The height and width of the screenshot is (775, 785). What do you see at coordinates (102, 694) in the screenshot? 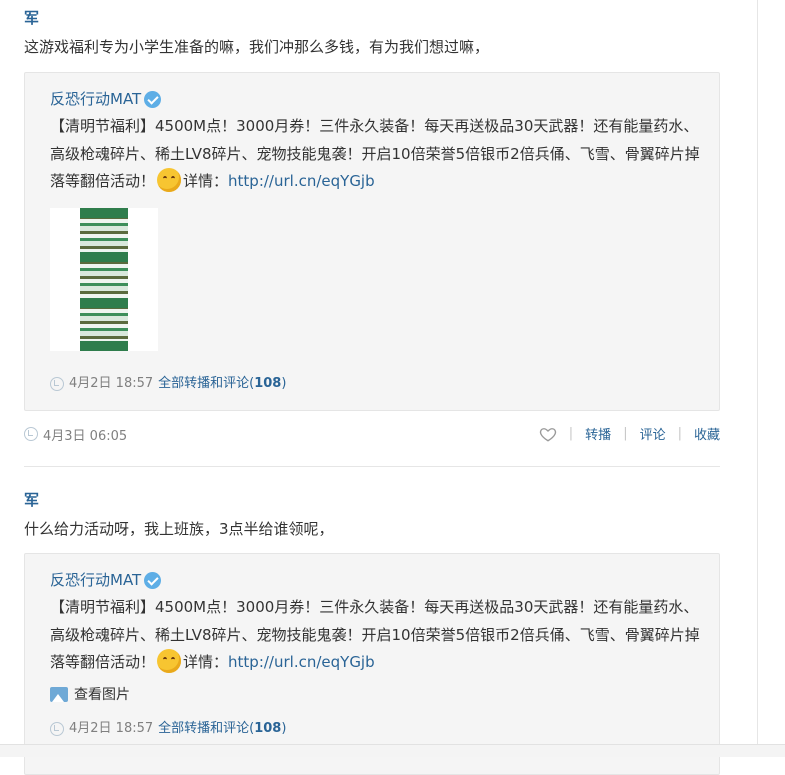
I see `view-picture-label: 查看图片` at bounding box center [102, 694].